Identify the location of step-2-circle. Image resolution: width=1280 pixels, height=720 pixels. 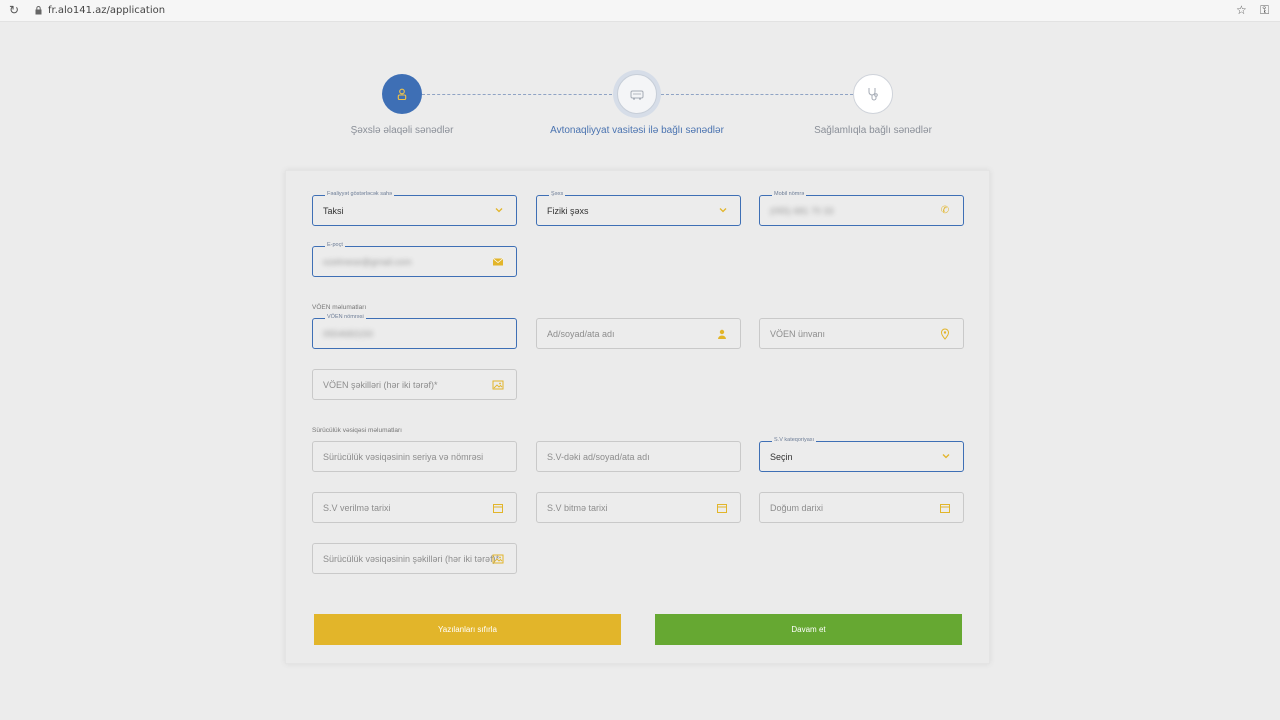
(637, 94).